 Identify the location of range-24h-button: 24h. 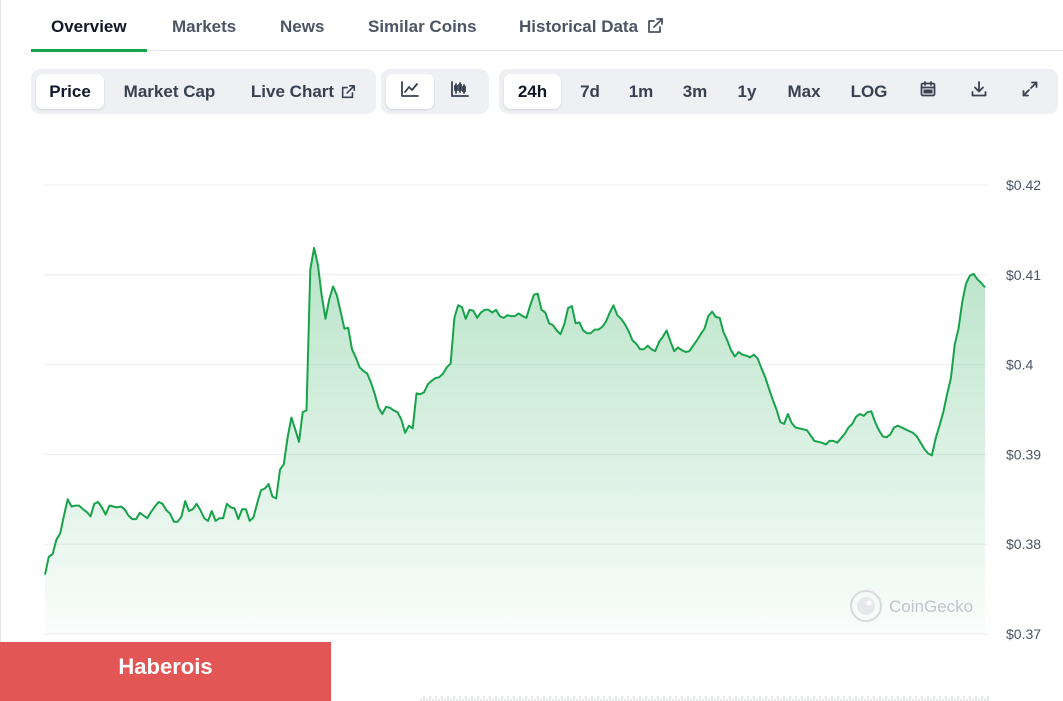
(532, 91).